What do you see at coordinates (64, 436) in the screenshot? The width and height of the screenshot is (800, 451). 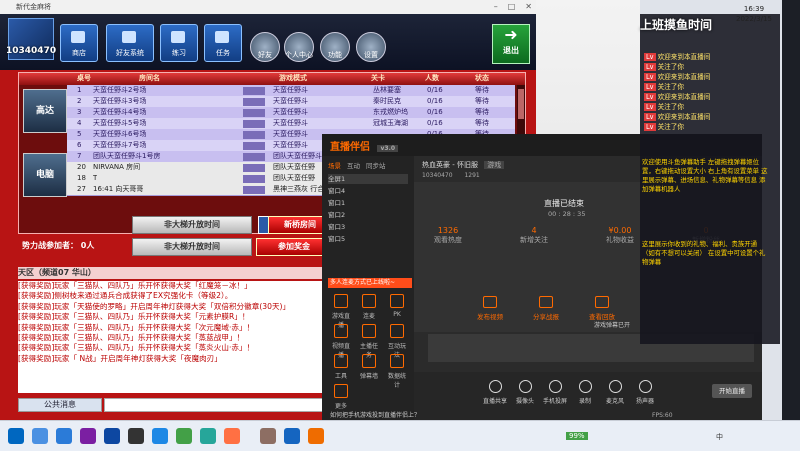 I see `task-view-icon` at bounding box center [64, 436].